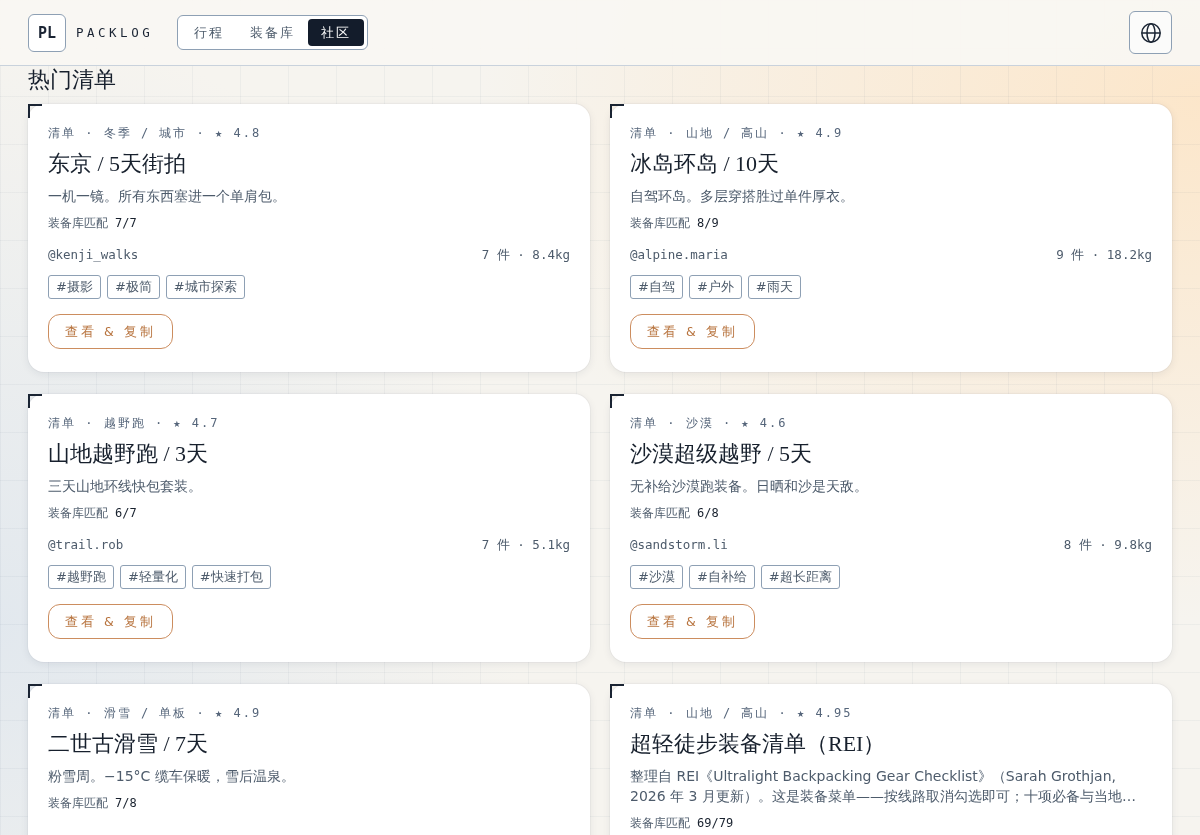 This screenshot has height=835, width=1200. Describe the element at coordinates (167, 196) in the screenshot. I see `card-description: 一机一镜。所有东西塞进一个单肩包。` at that location.